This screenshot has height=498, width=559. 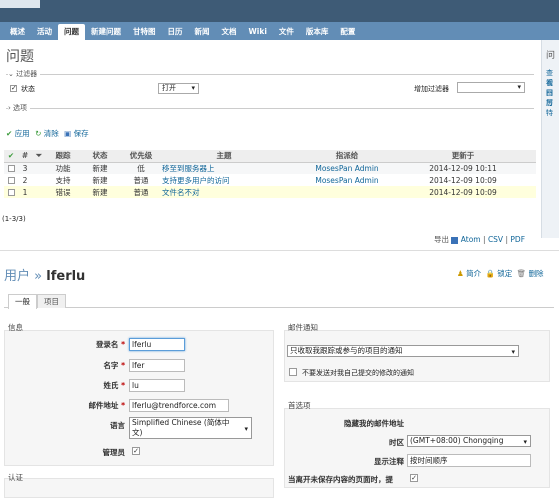 I want to click on issue-tracker: 支持, so click(x=63, y=180).